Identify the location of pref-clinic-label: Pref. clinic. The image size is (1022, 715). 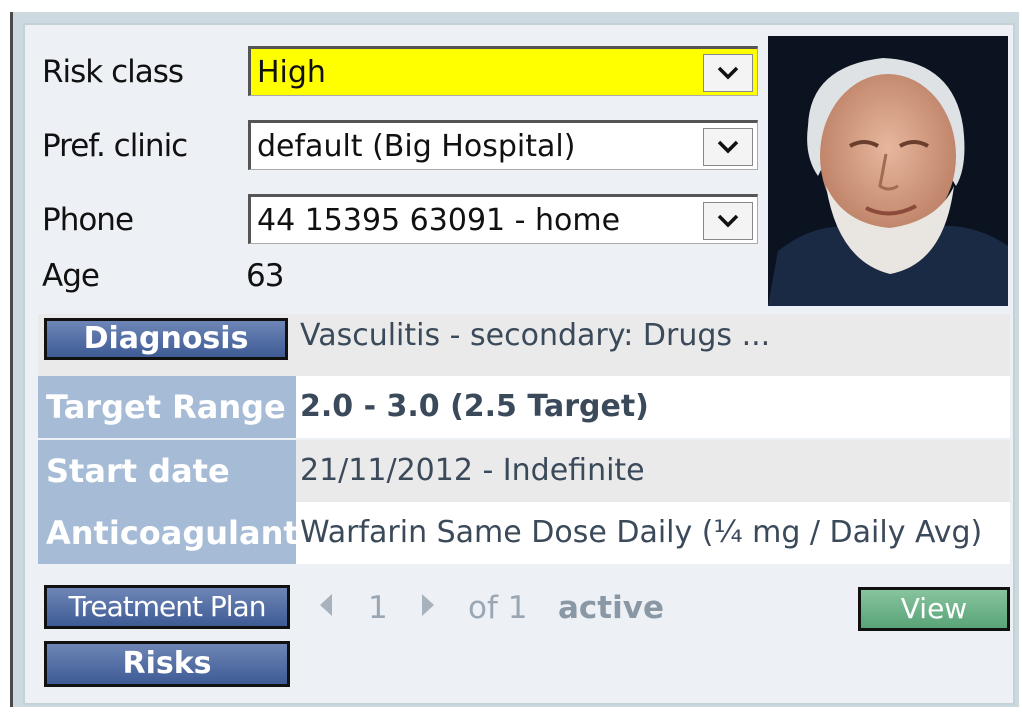
(115, 146).